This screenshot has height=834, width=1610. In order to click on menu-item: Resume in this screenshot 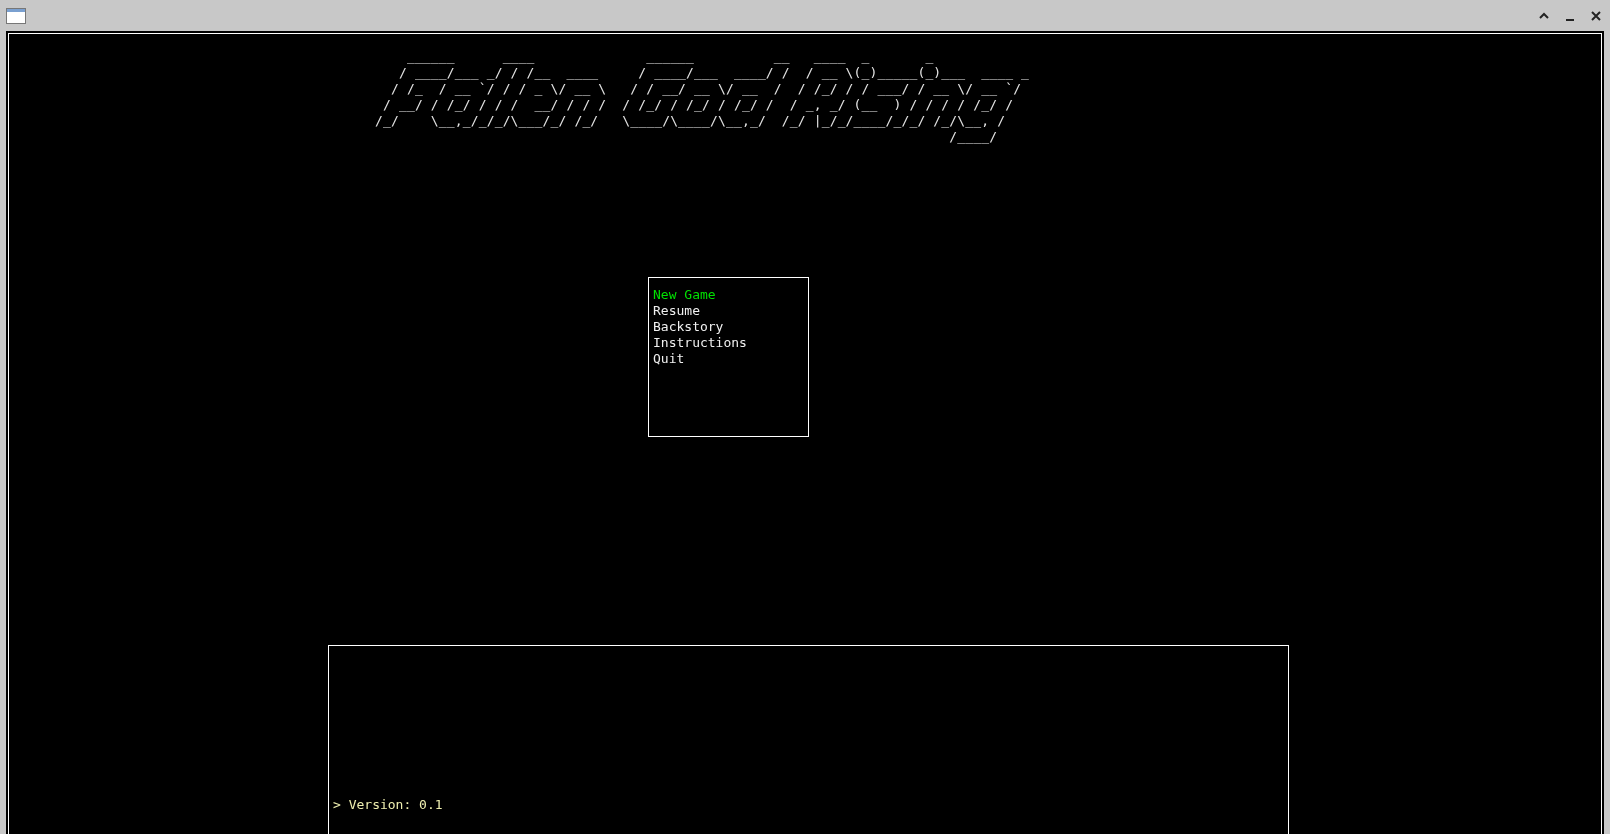, I will do `click(676, 311)`.